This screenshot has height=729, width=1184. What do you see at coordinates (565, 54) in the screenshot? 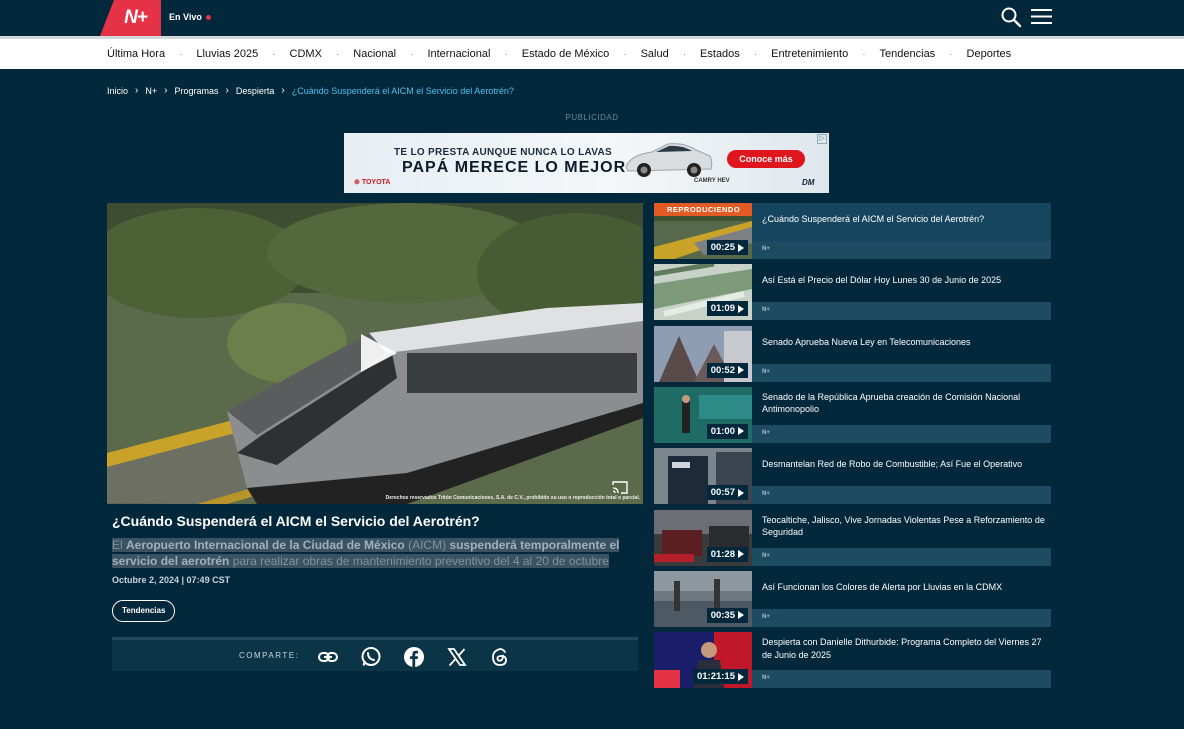
I see `nav-item: Estado de México` at bounding box center [565, 54].